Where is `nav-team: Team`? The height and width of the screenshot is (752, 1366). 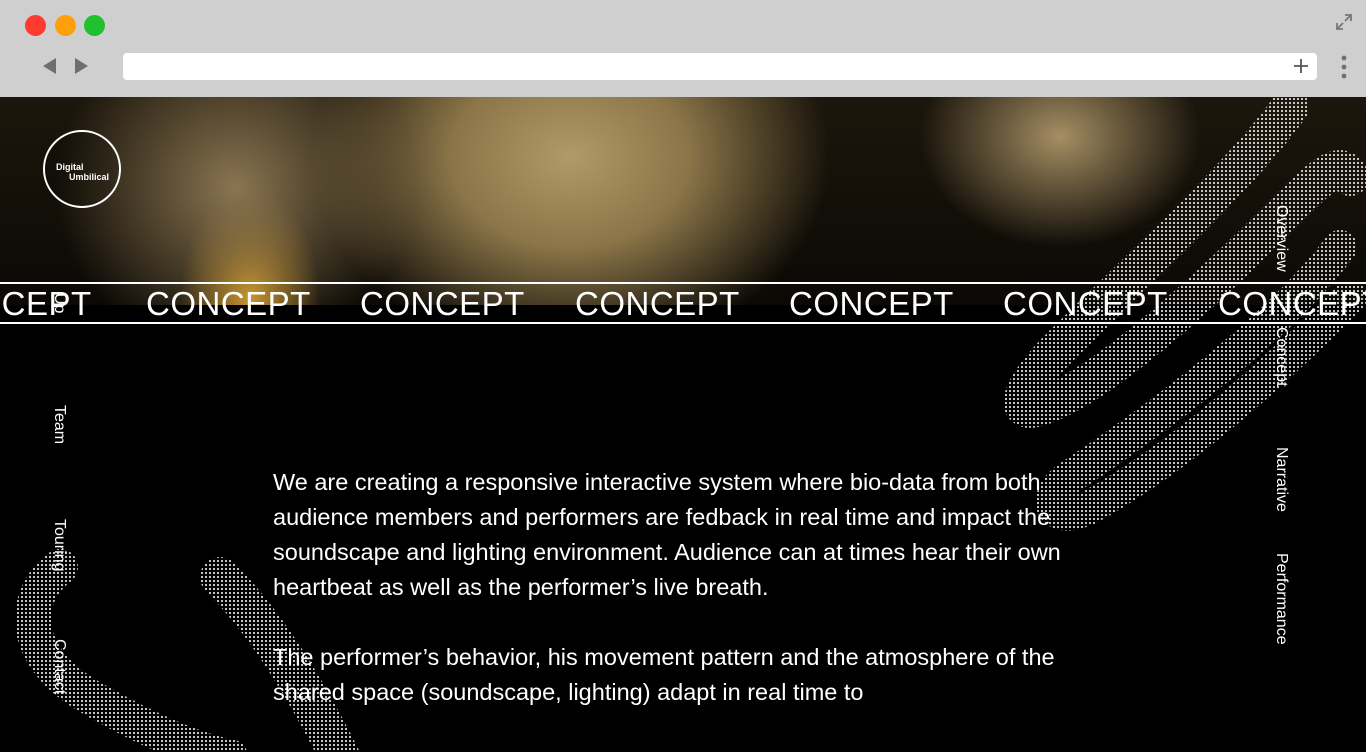 nav-team: Team is located at coordinates (59, 424).